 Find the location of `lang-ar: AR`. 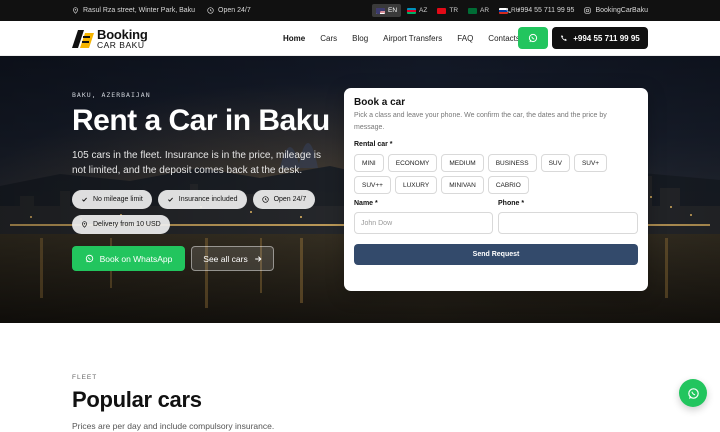

lang-ar: AR is located at coordinates (478, 10).